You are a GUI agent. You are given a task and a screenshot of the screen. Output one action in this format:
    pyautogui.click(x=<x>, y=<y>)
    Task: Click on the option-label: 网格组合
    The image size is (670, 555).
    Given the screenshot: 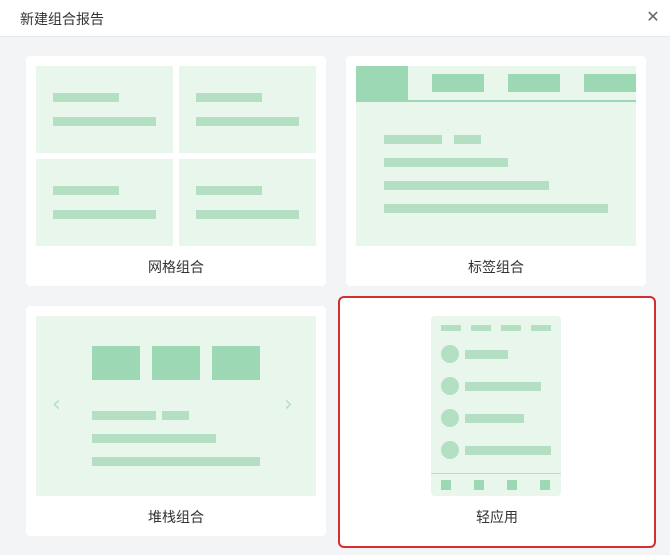 What is the action you would take?
    pyautogui.click(x=176, y=268)
    